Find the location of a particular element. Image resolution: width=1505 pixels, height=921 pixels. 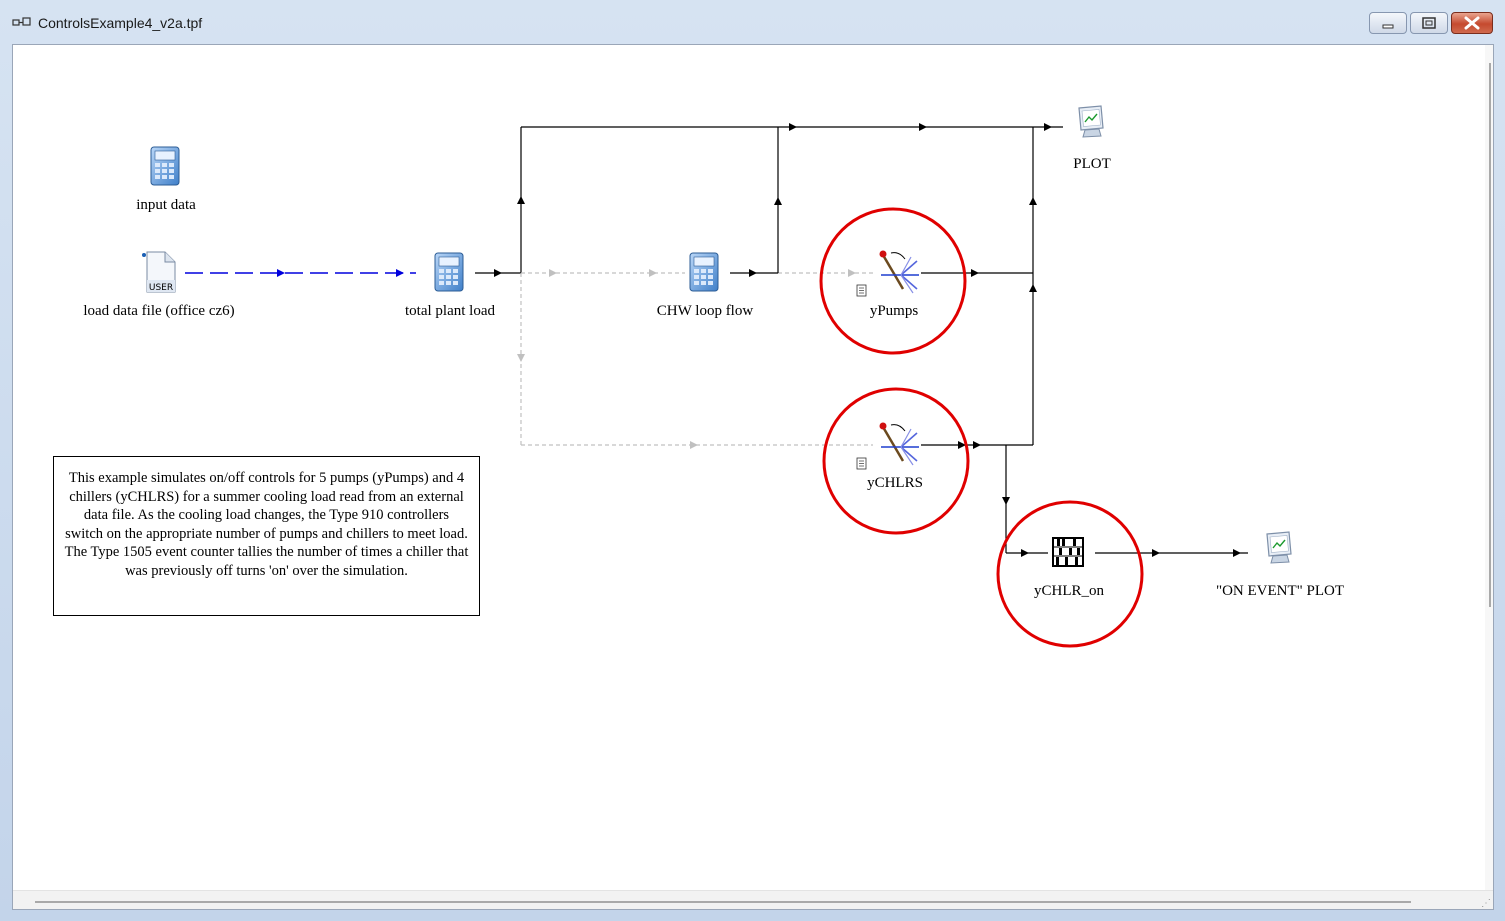

close-button is located at coordinates (1472, 23).